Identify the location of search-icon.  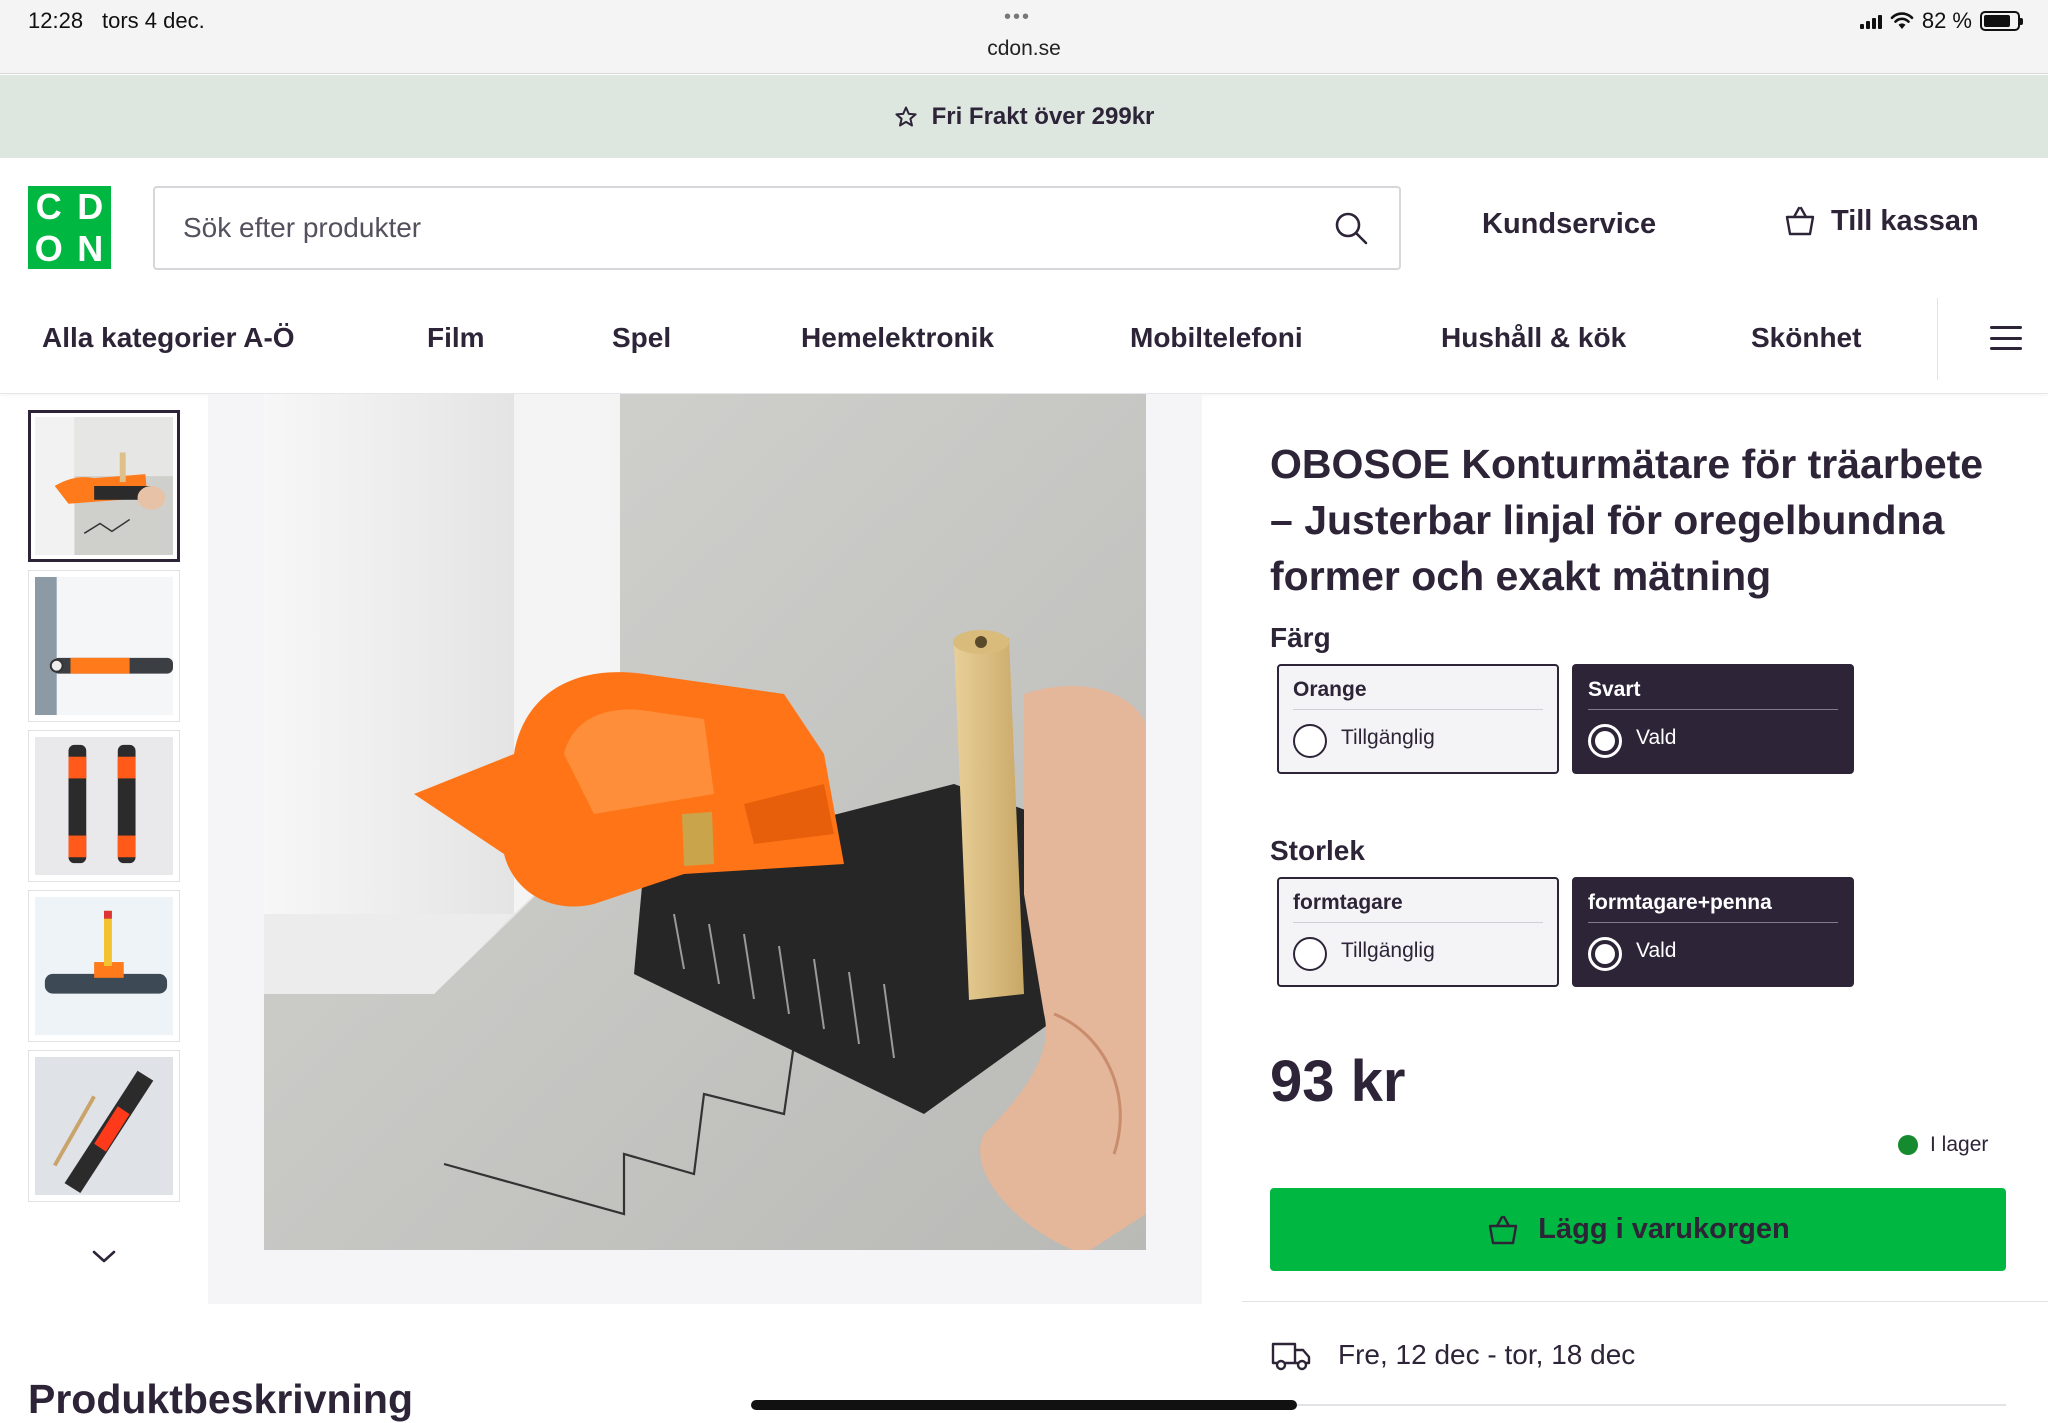
(1351, 228).